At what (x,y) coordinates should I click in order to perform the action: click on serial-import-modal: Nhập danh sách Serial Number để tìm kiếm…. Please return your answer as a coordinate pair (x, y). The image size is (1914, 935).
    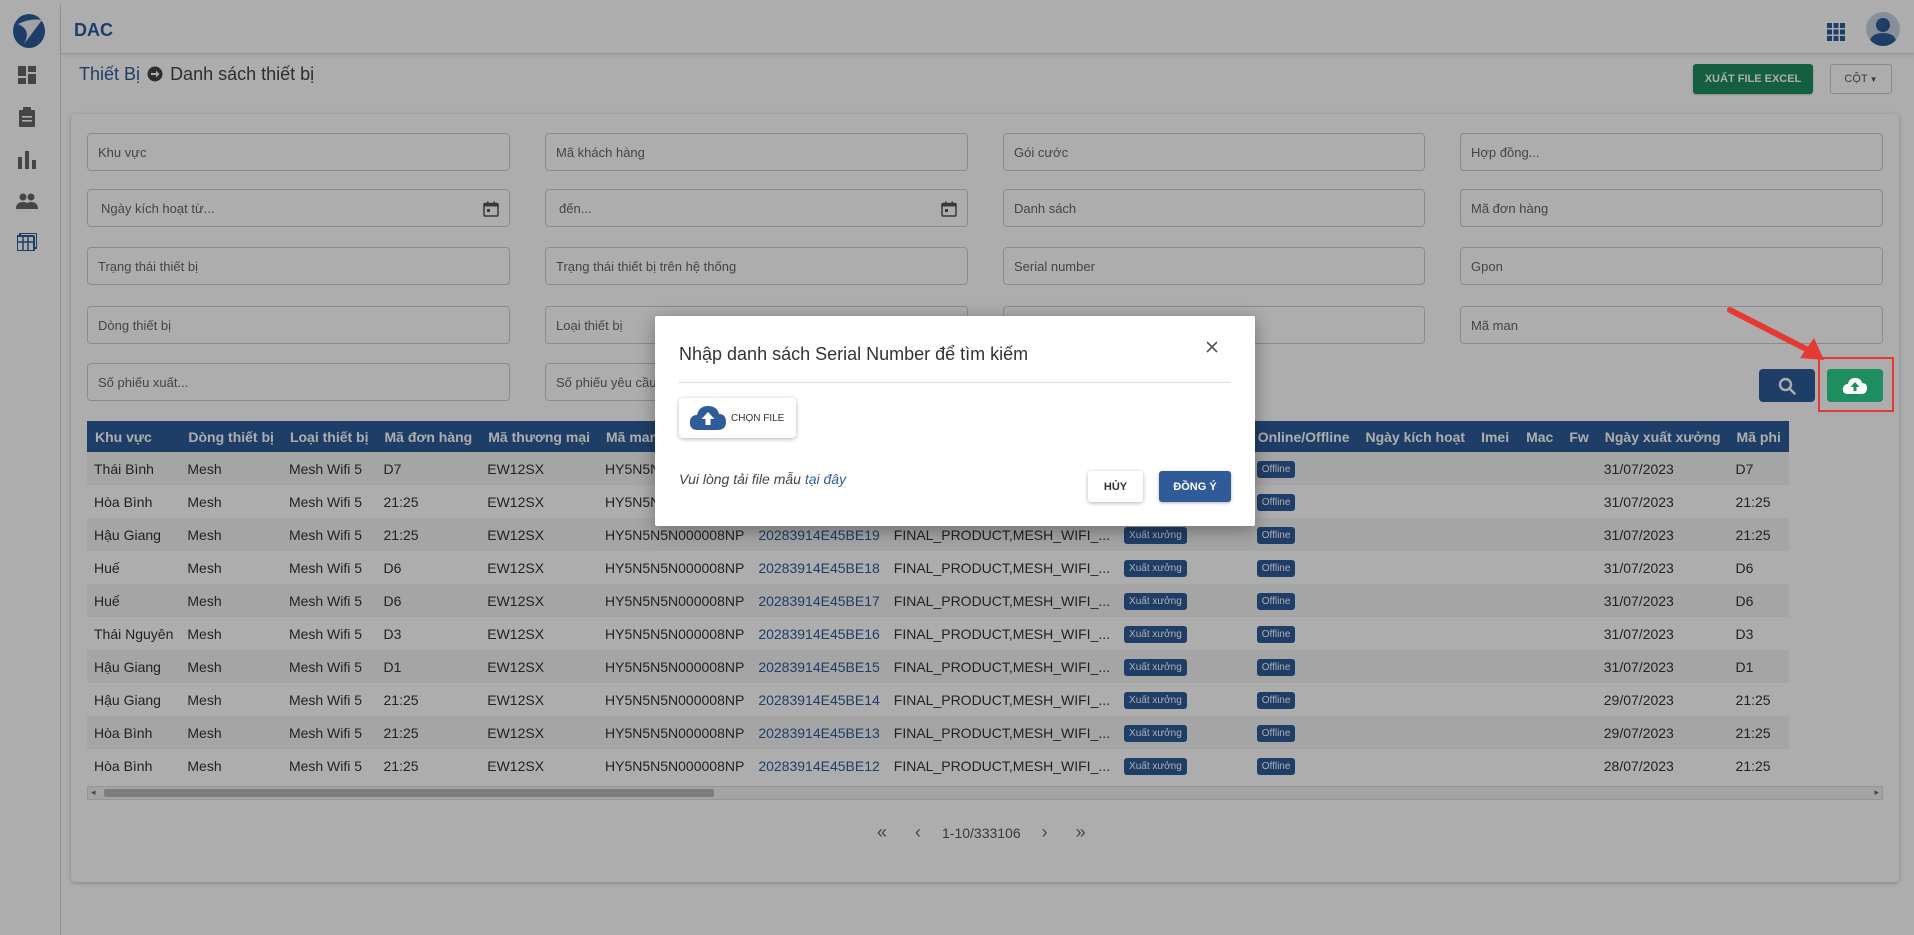
    Looking at the image, I should click on (955, 421).